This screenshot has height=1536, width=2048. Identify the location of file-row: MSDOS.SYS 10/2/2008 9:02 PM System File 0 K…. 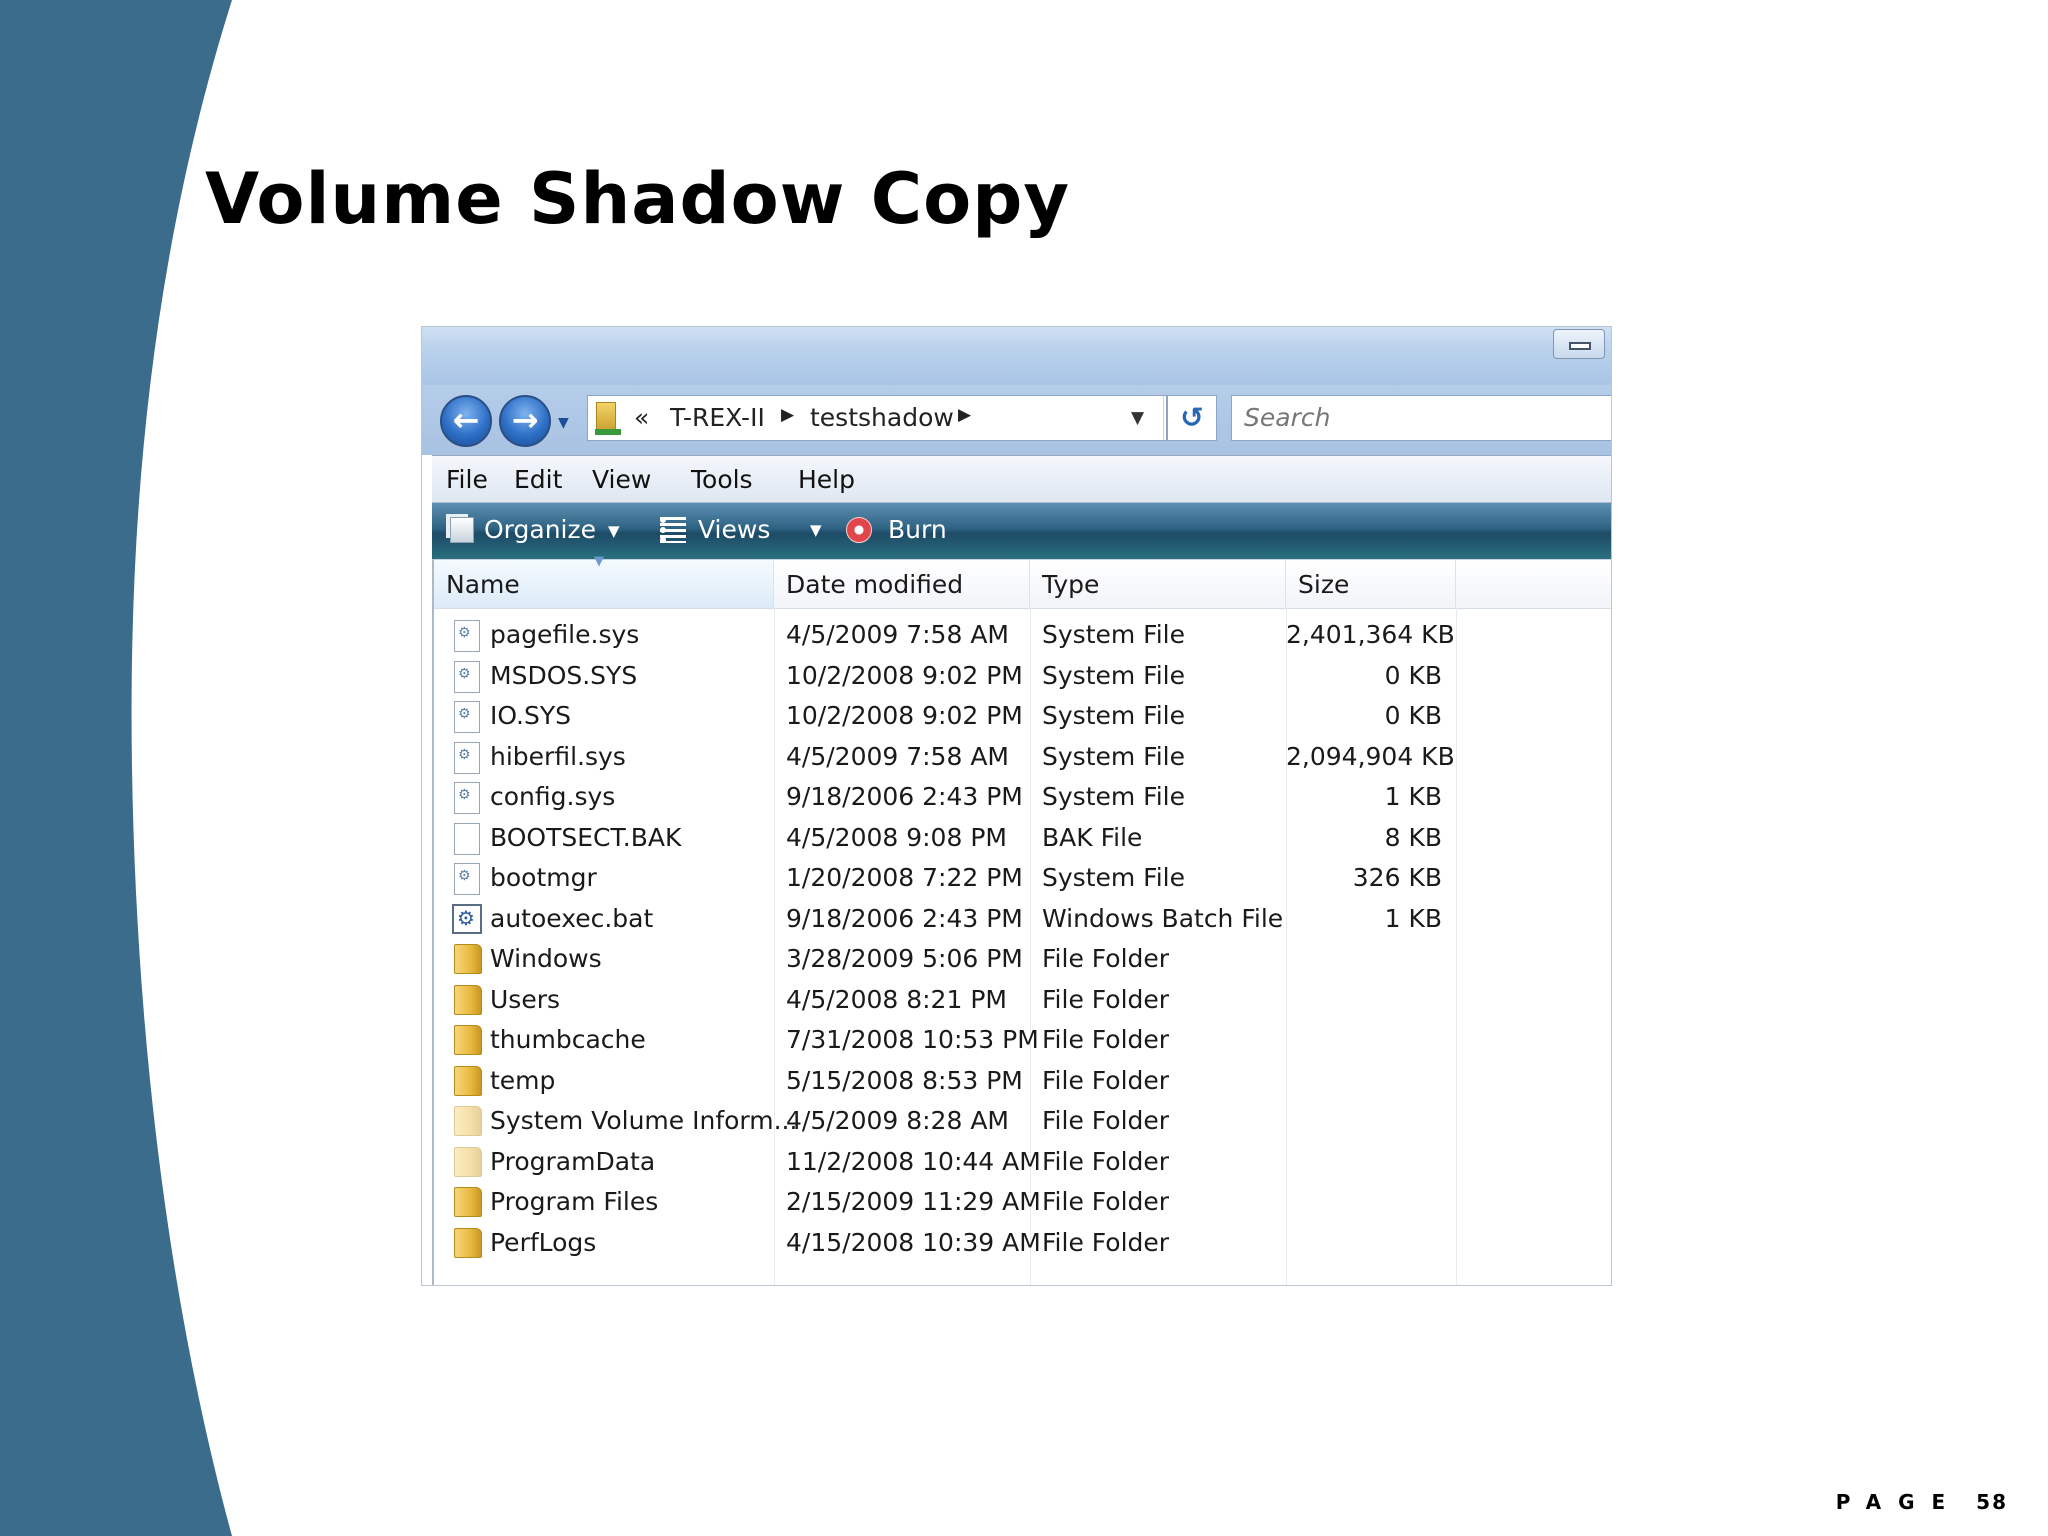
(1022, 677).